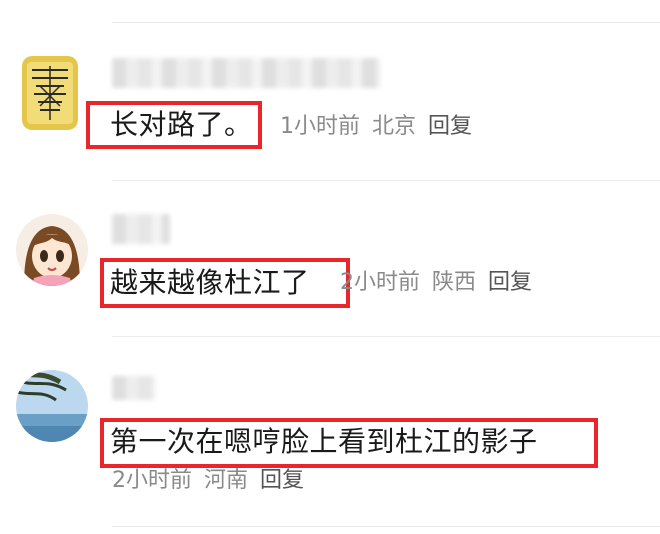 This screenshot has height=534, width=660. What do you see at coordinates (394, 126) in the screenshot?
I see `comment-location: 北京` at bounding box center [394, 126].